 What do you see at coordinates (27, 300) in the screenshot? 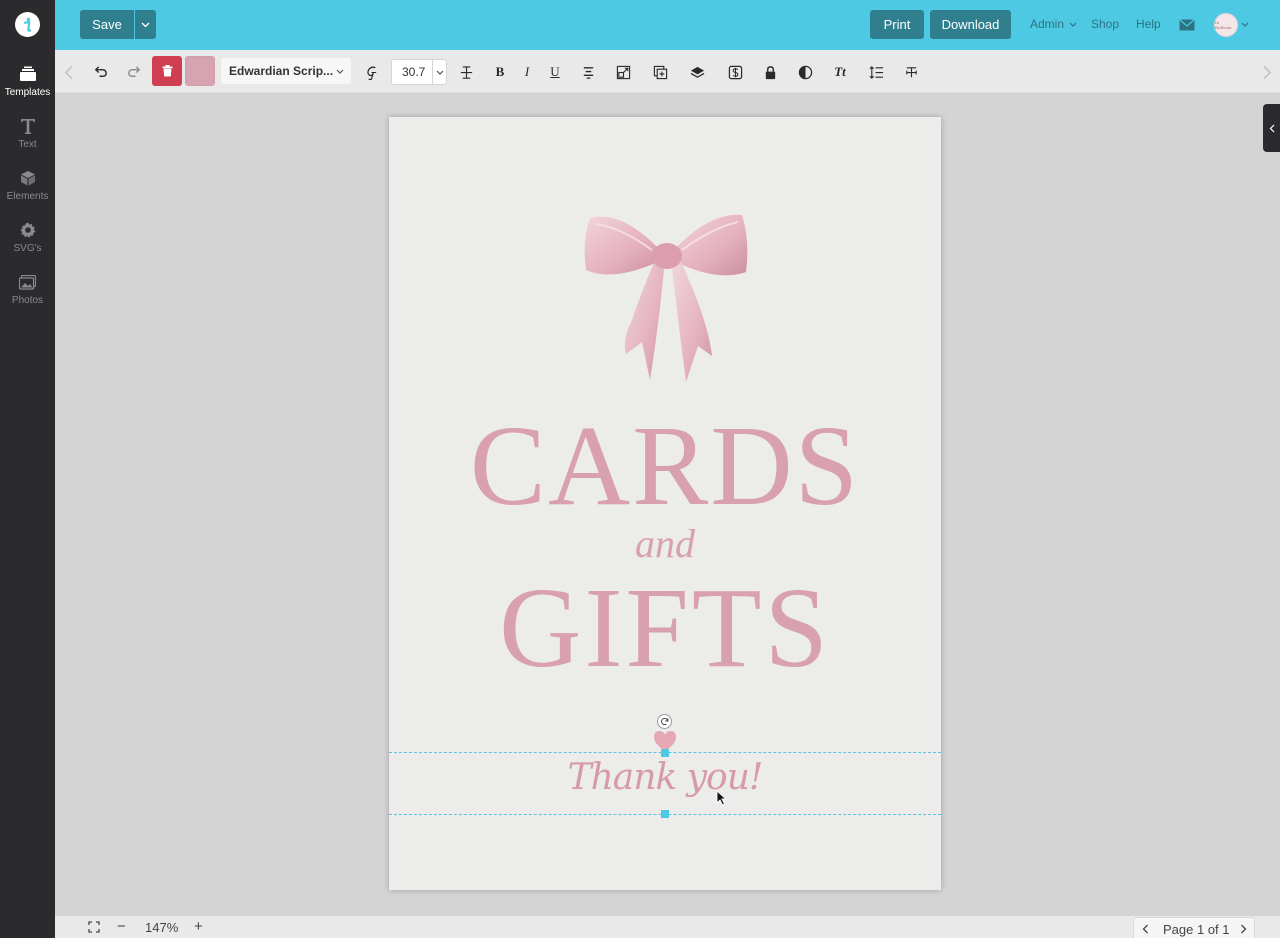
I see `sidebar-item-label: Photos` at bounding box center [27, 300].